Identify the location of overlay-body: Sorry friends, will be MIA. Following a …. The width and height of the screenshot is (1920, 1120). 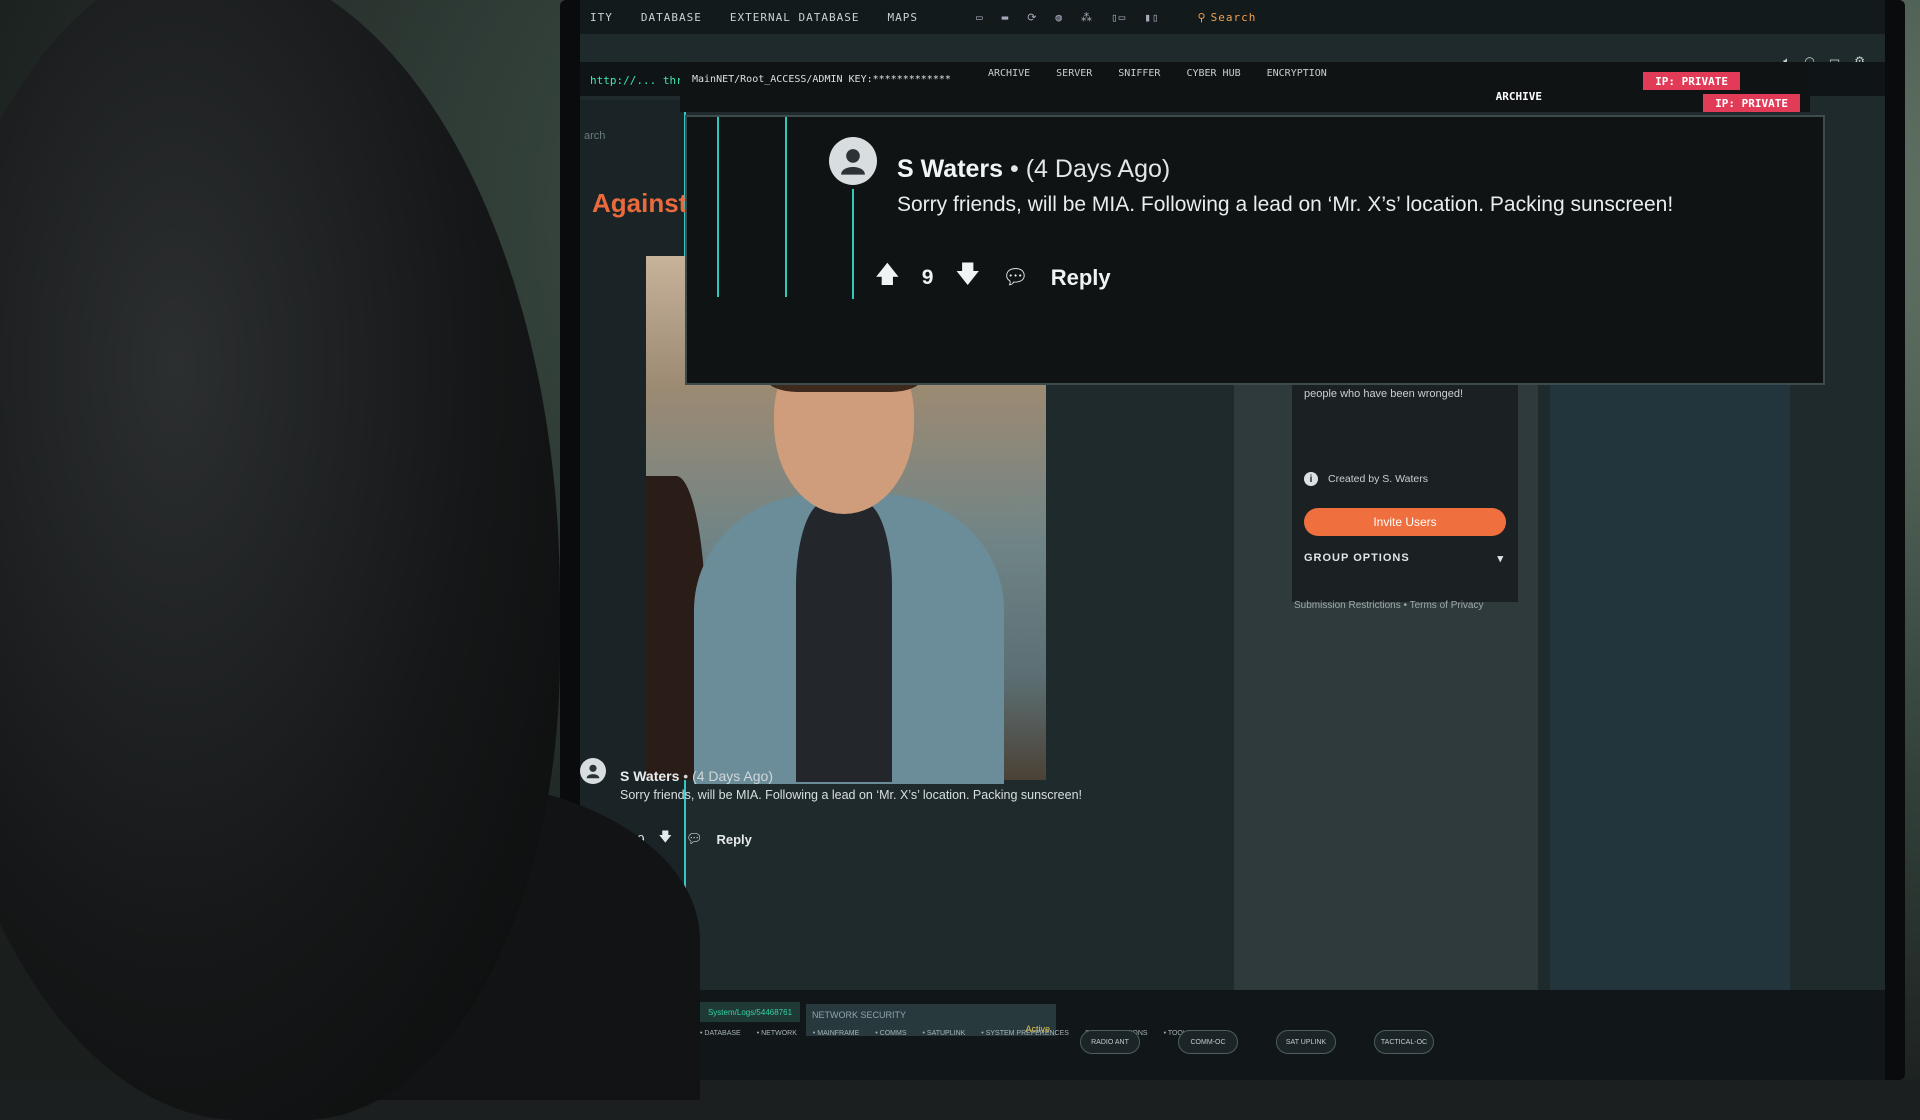
(1285, 204).